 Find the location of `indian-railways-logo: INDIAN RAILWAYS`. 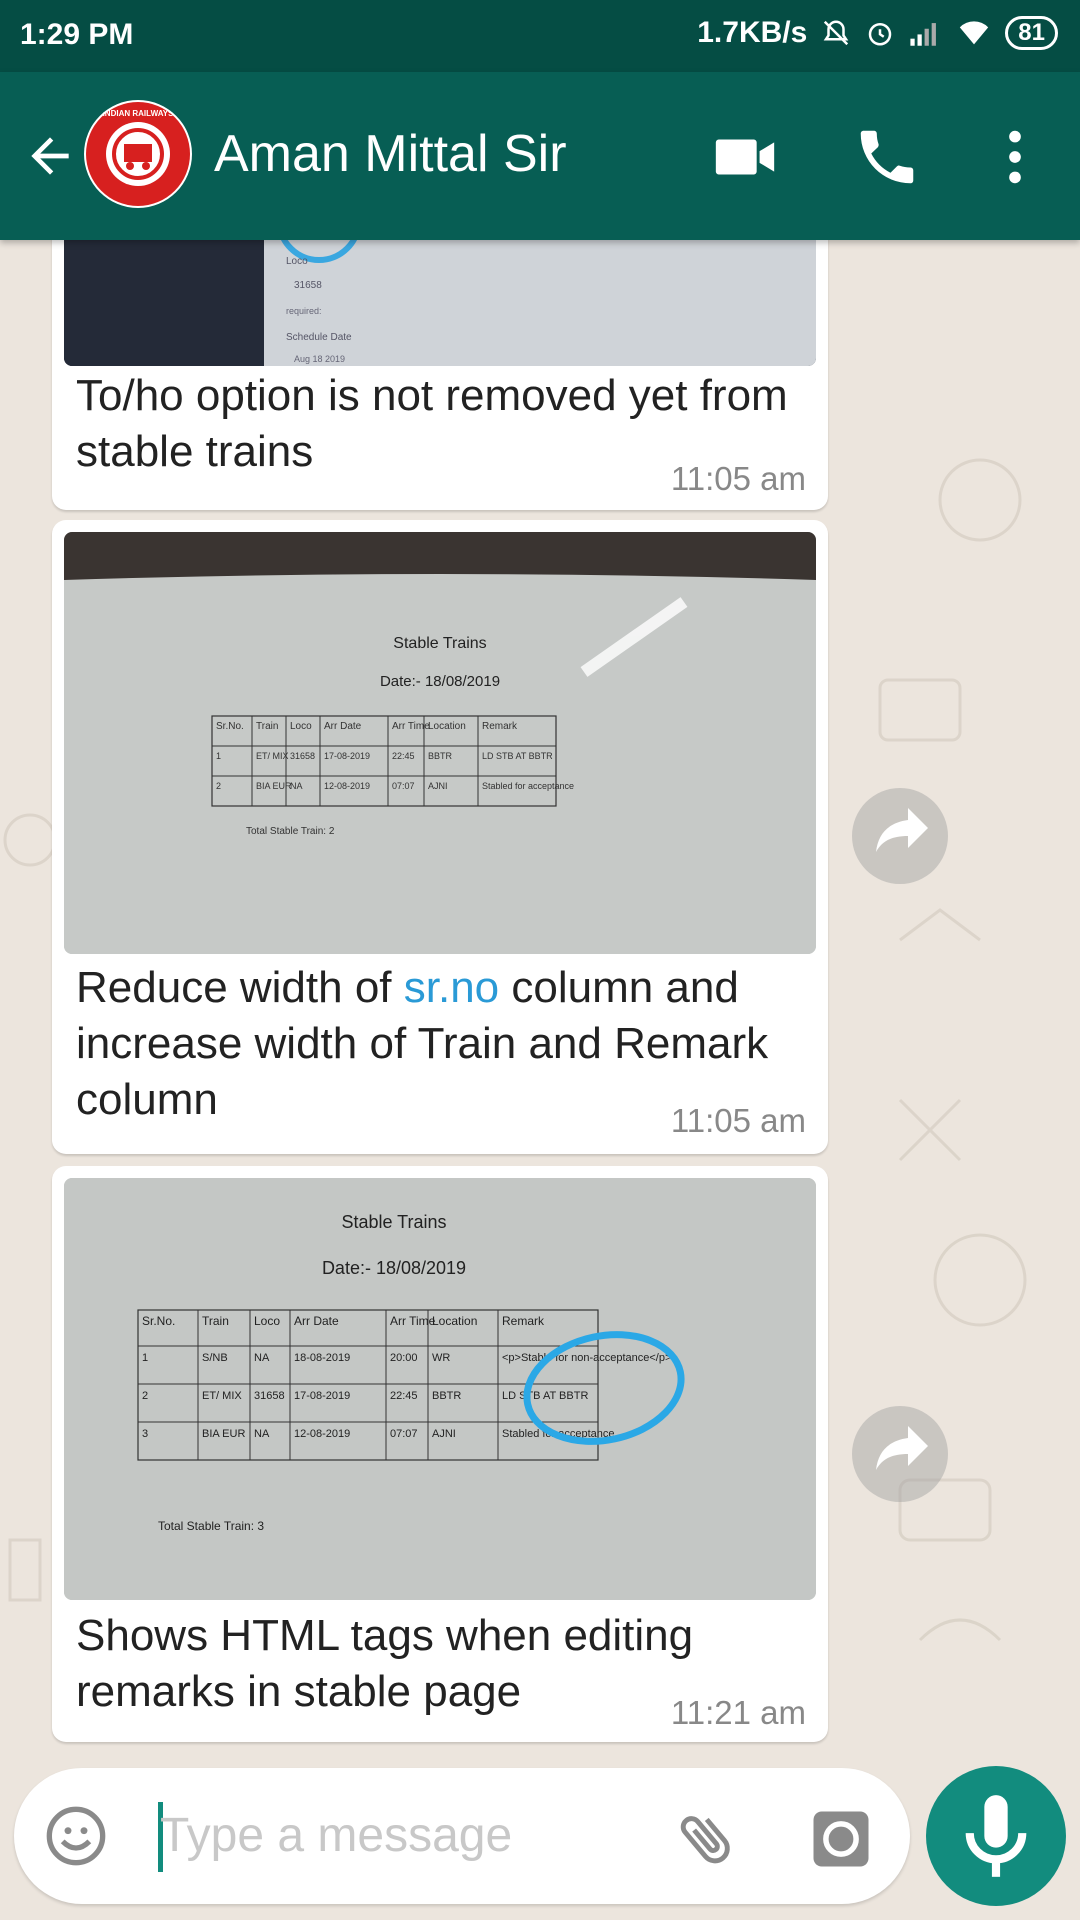

indian-railways-logo: INDIAN RAILWAYS is located at coordinates (138, 154).